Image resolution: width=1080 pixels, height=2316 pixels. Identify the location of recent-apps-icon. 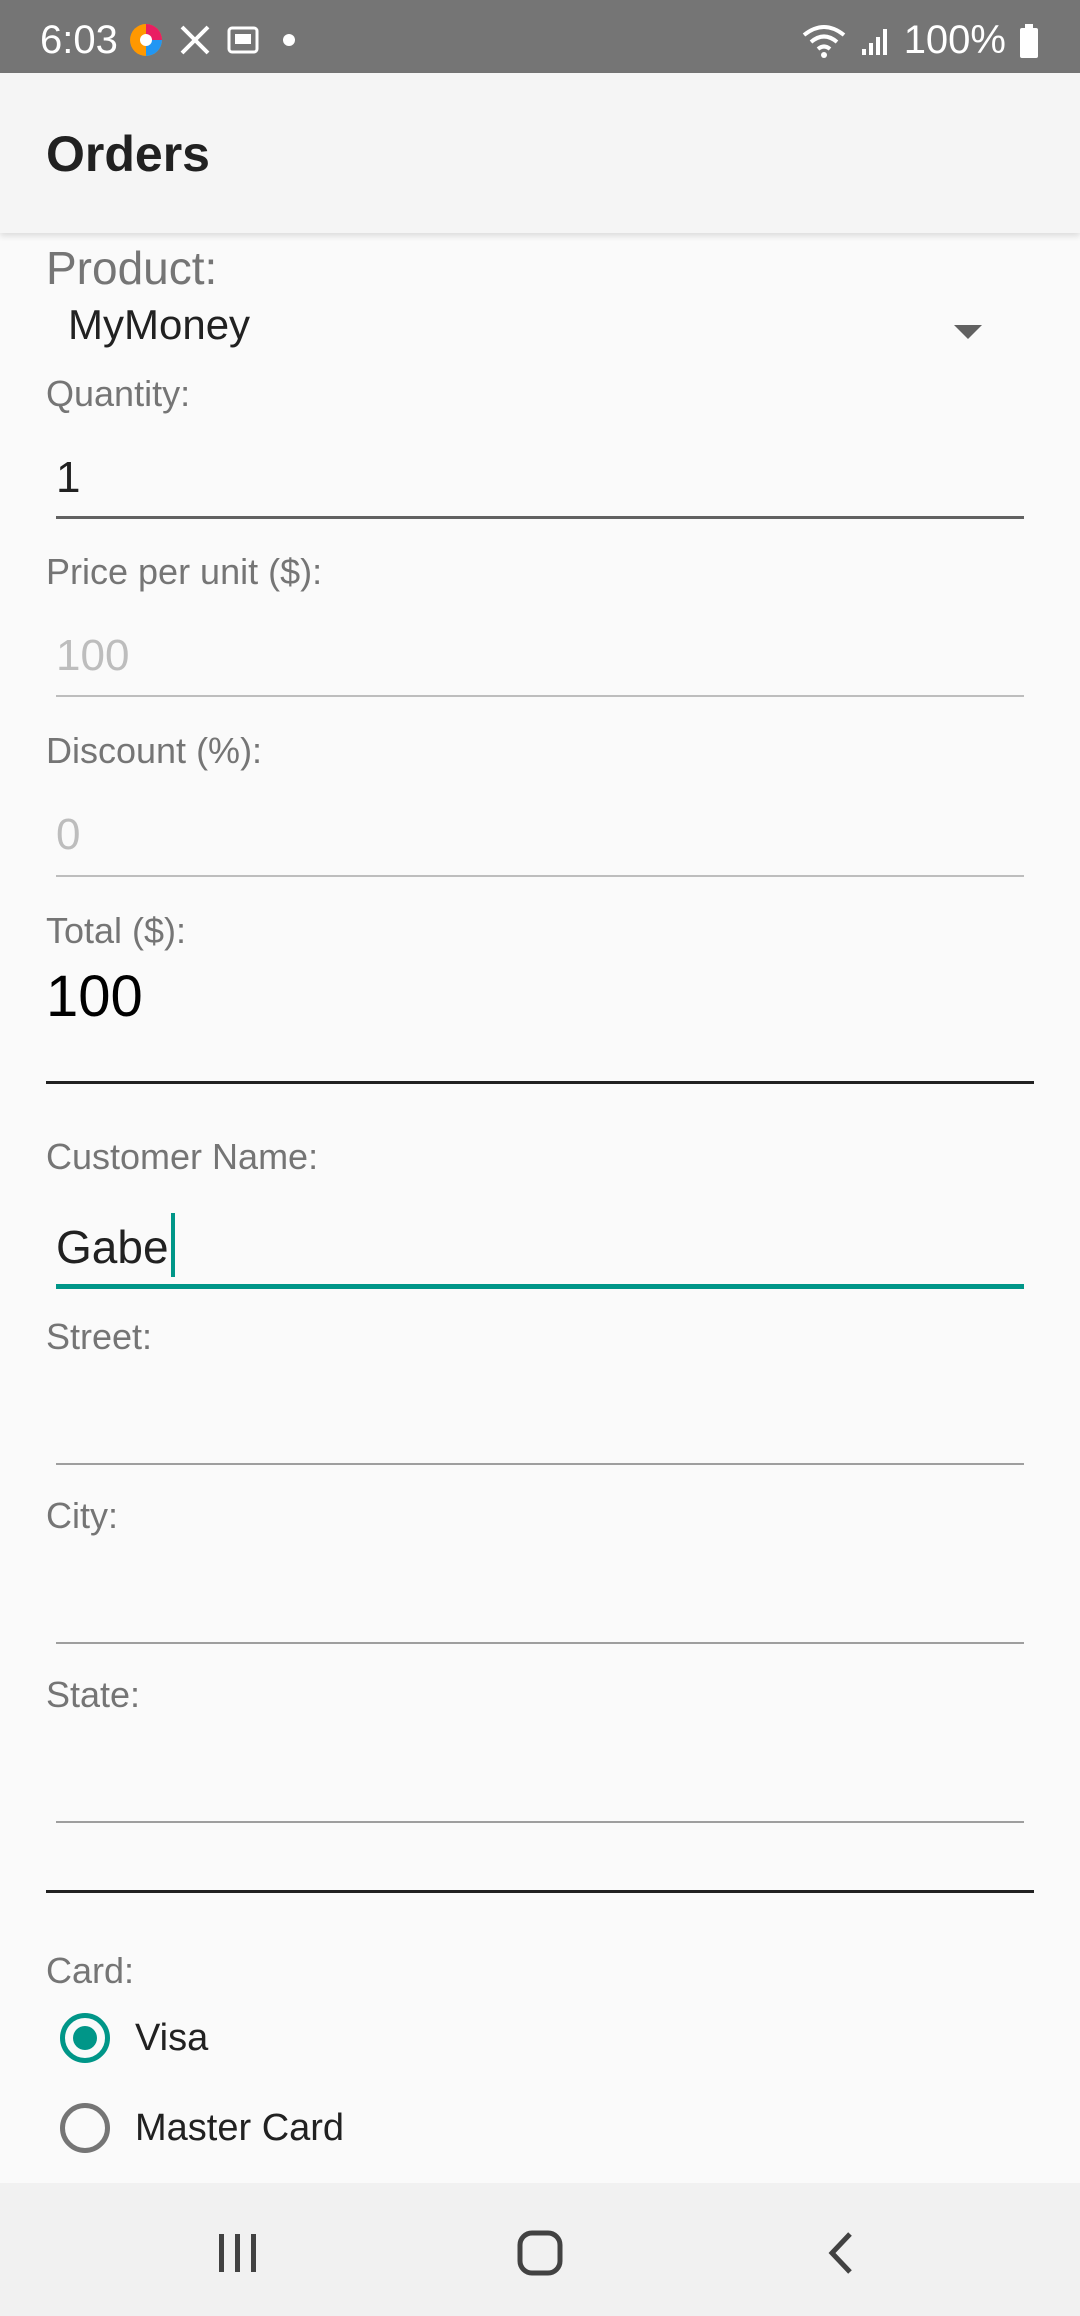
(237, 2253).